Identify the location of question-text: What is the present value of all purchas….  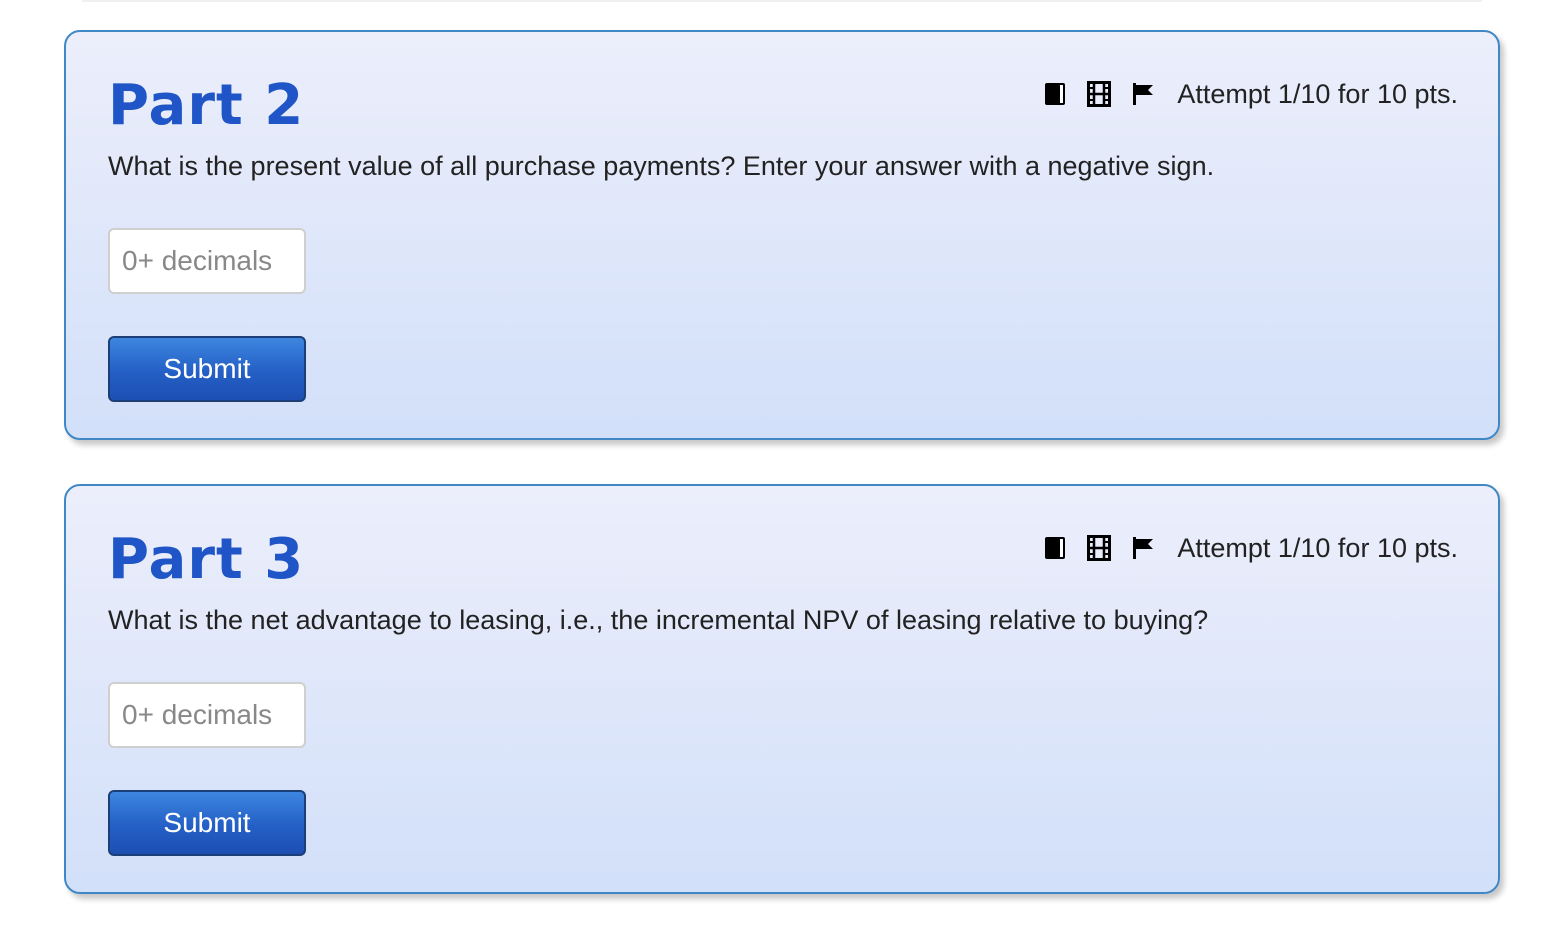
(661, 166).